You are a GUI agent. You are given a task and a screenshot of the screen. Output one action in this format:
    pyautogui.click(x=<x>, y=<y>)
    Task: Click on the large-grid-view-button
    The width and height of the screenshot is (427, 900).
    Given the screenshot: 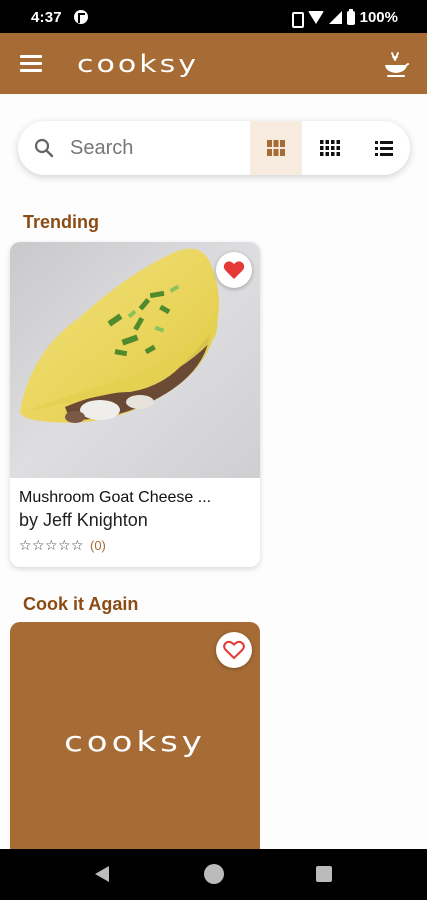 What is the action you would take?
    pyautogui.click(x=276, y=148)
    